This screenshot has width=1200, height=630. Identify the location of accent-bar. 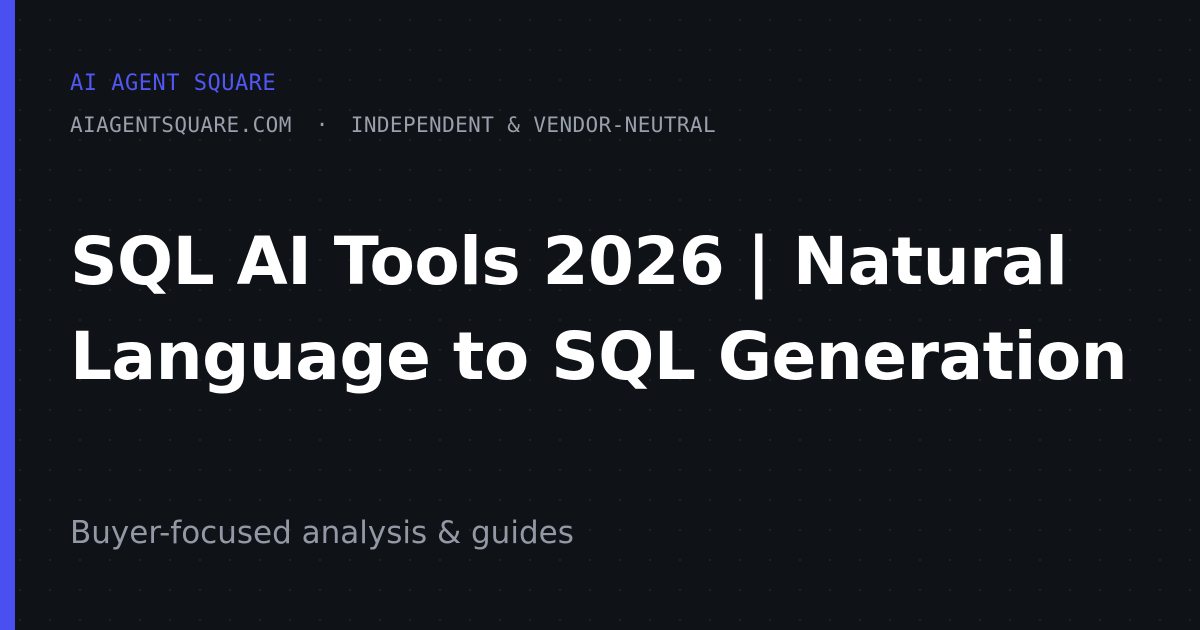
(7, 315).